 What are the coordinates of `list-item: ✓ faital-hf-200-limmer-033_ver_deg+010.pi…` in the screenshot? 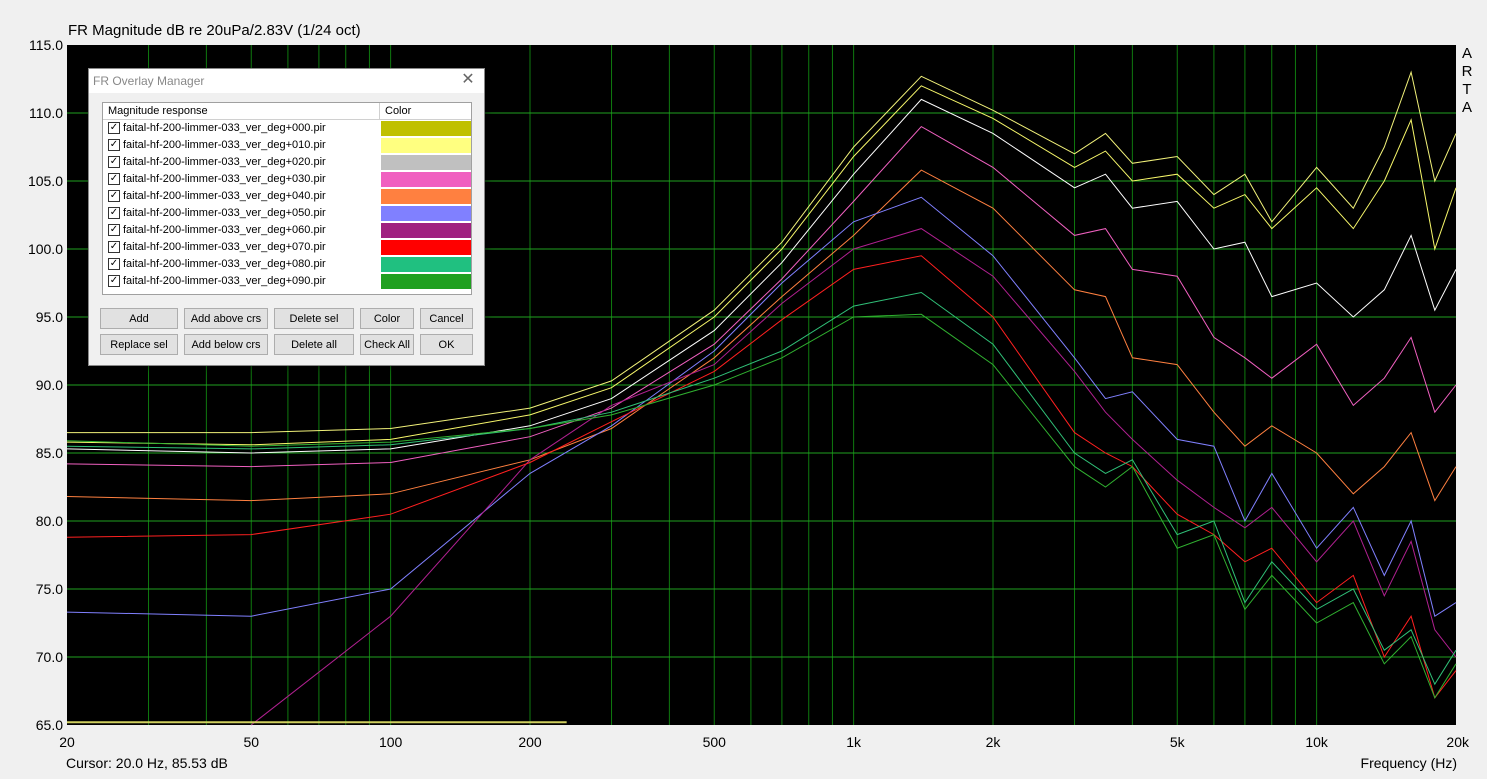 It's located at (287, 145).